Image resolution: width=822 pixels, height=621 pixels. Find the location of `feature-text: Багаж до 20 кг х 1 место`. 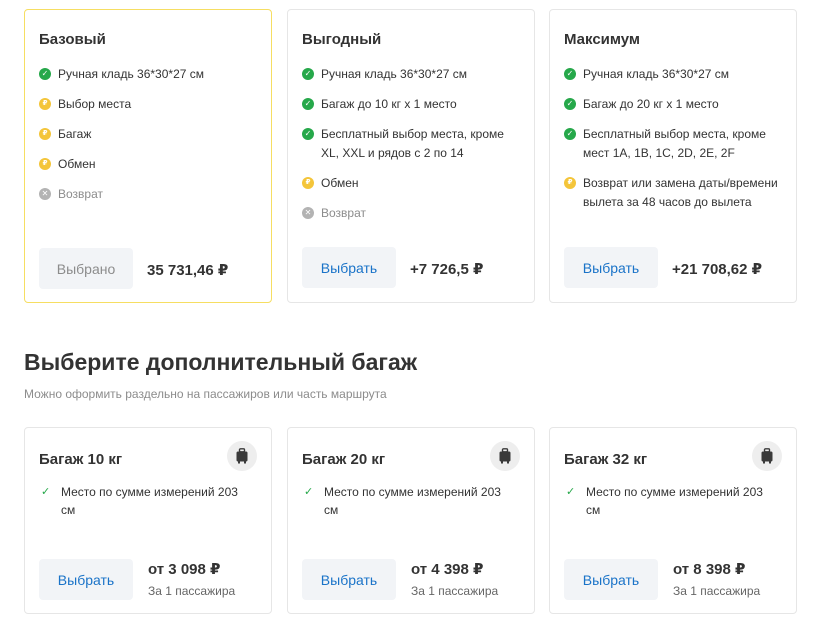

feature-text: Багаж до 20 кг х 1 место is located at coordinates (651, 104).